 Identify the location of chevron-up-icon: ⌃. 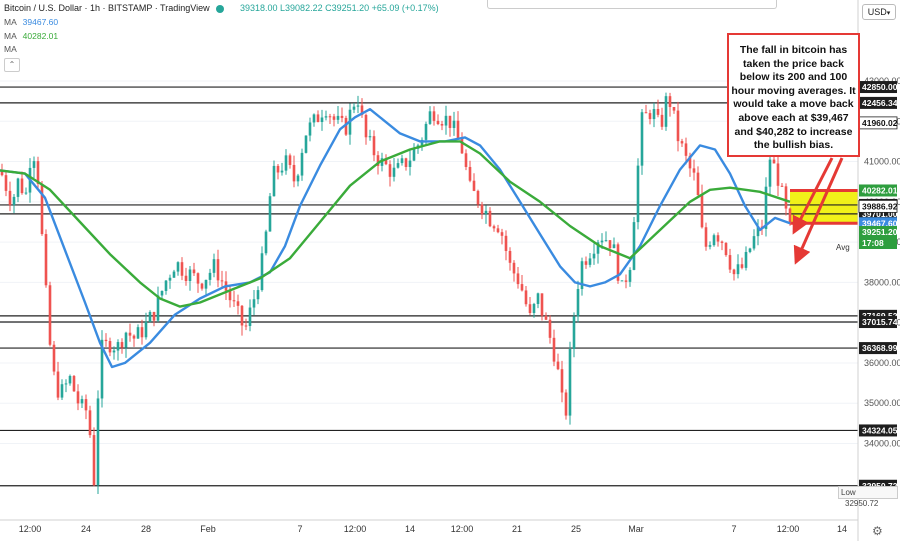
(12, 64).